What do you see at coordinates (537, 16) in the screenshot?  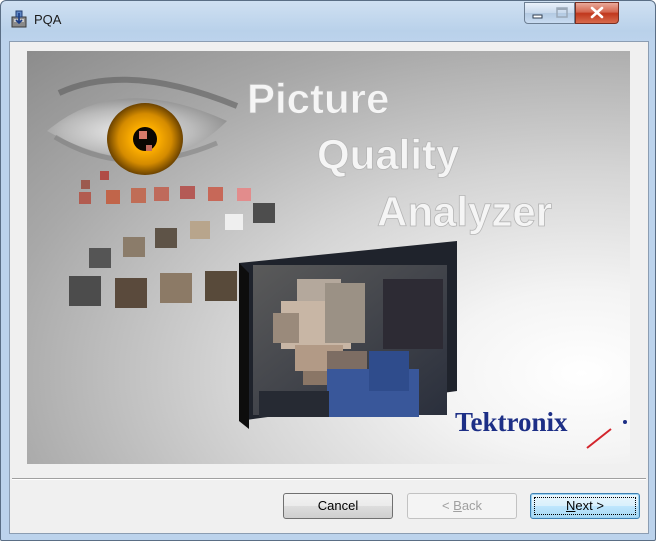 I see `minimize-icon` at bounding box center [537, 16].